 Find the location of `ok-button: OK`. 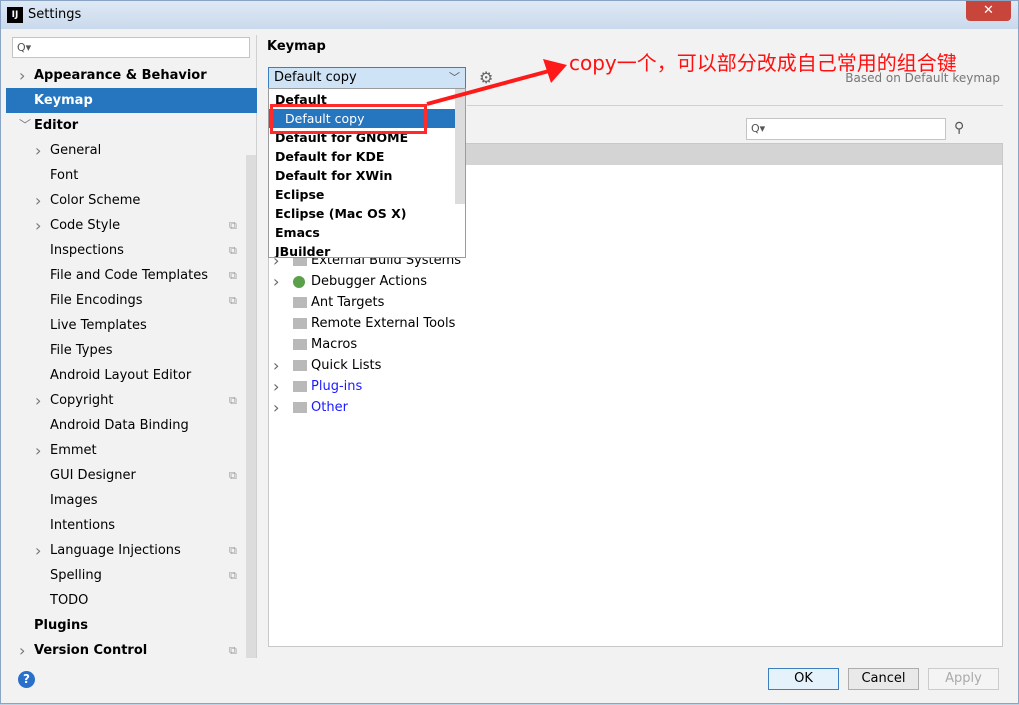

ok-button: OK is located at coordinates (803, 679).